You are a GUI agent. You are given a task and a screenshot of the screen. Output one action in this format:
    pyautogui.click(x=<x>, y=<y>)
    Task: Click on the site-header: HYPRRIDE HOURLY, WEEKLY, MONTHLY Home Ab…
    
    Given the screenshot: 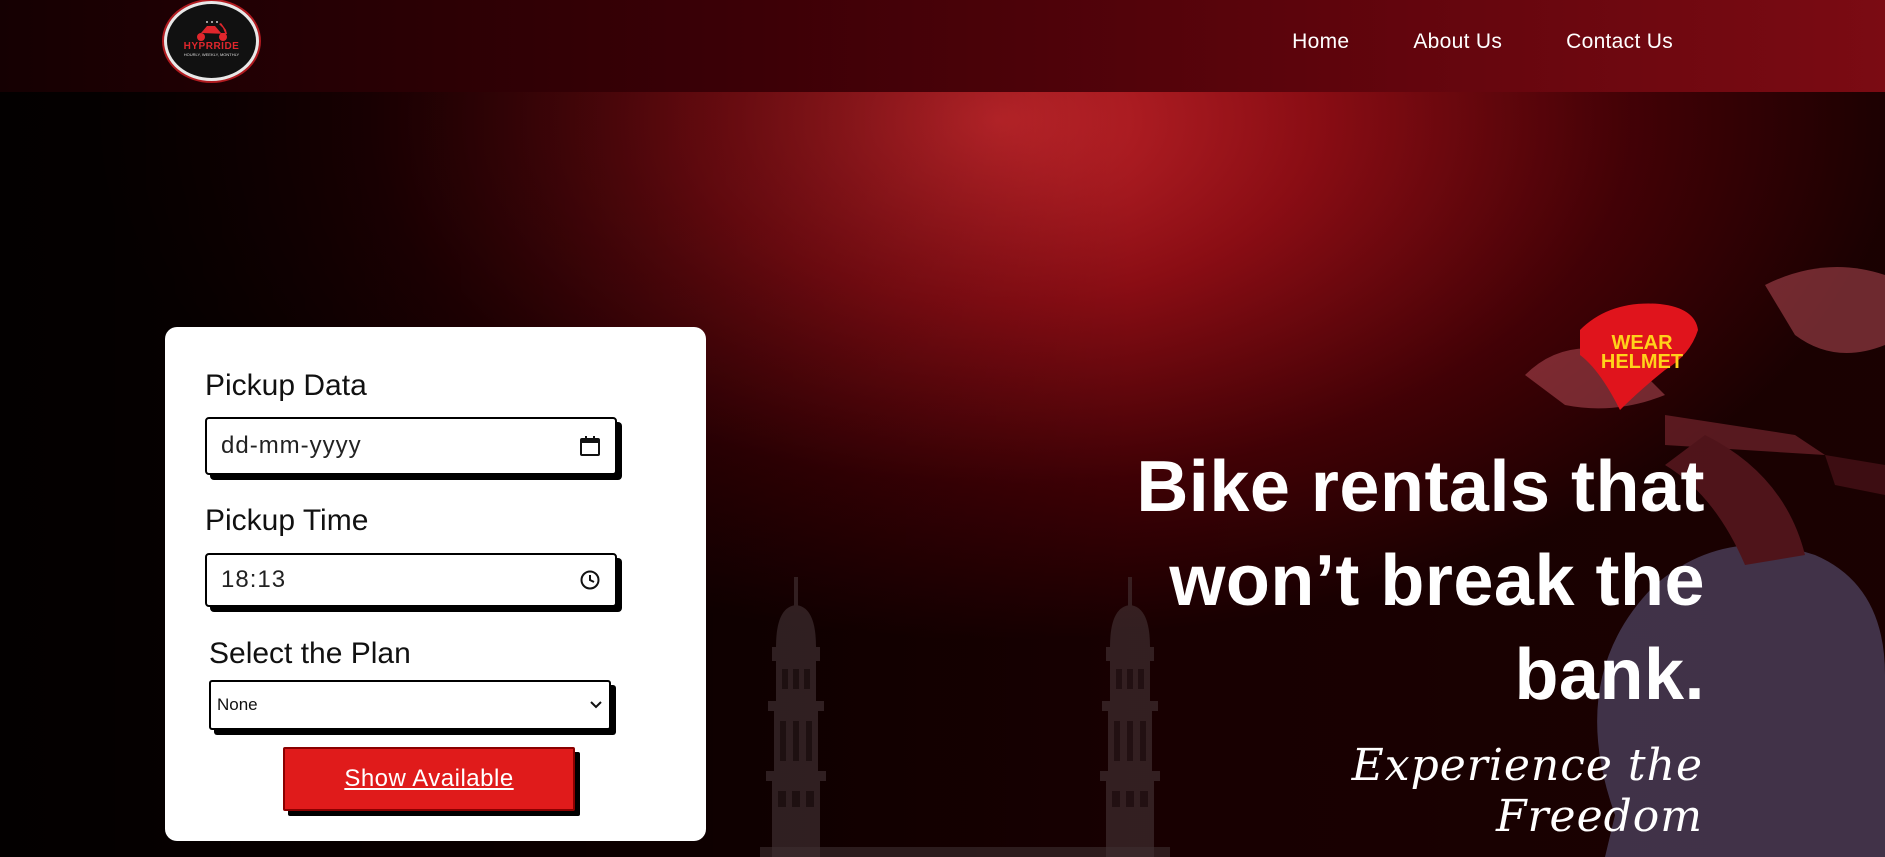 What is the action you would take?
    pyautogui.click(x=942, y=46)
    